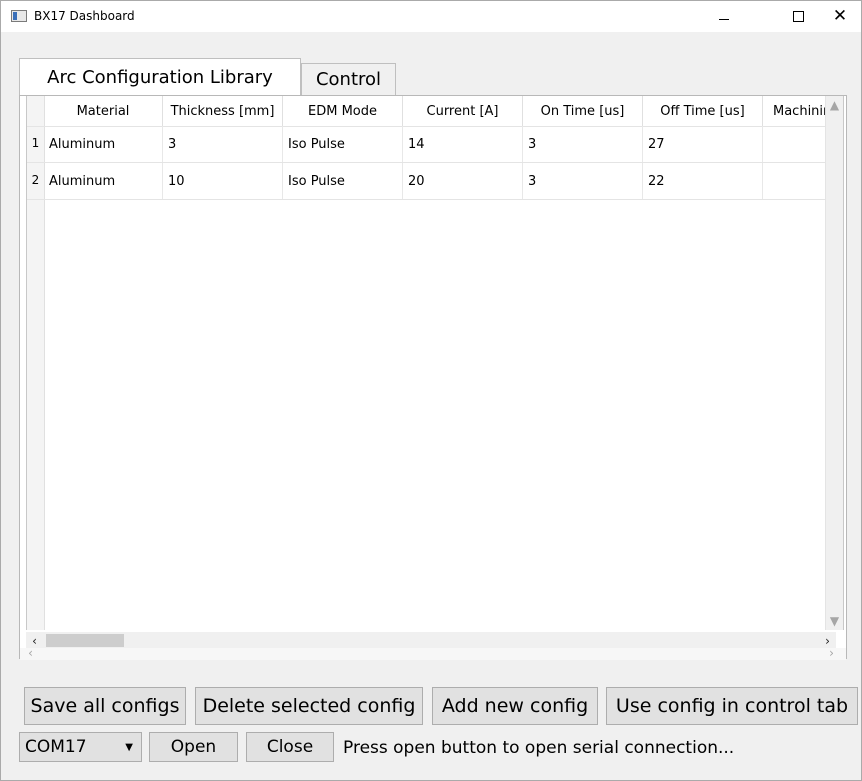 The image size is (862, 781). What do you see at coordinates (463, 181) in the screenshot?
I see `table-cell: 20` at bounding box center [463, 181].